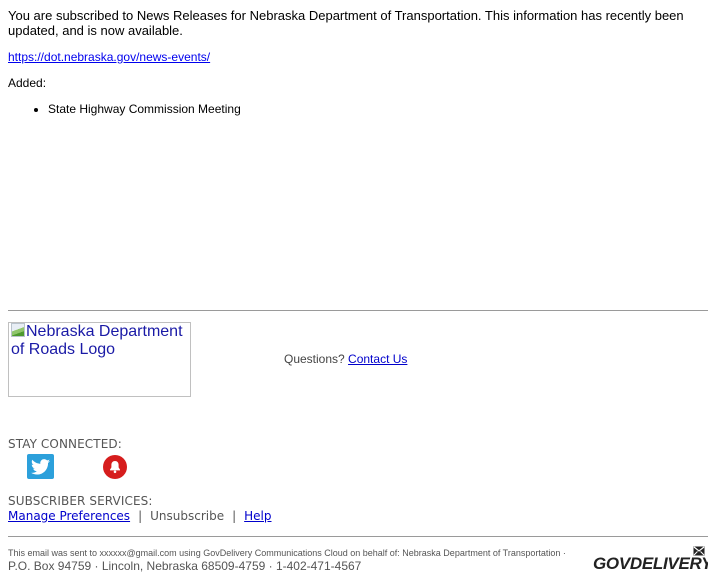 This screenshot has width=708, height=584. Describe the element at coordinates (314, 359) in the screenshot. I see `questions-label: Questions?` at that location.